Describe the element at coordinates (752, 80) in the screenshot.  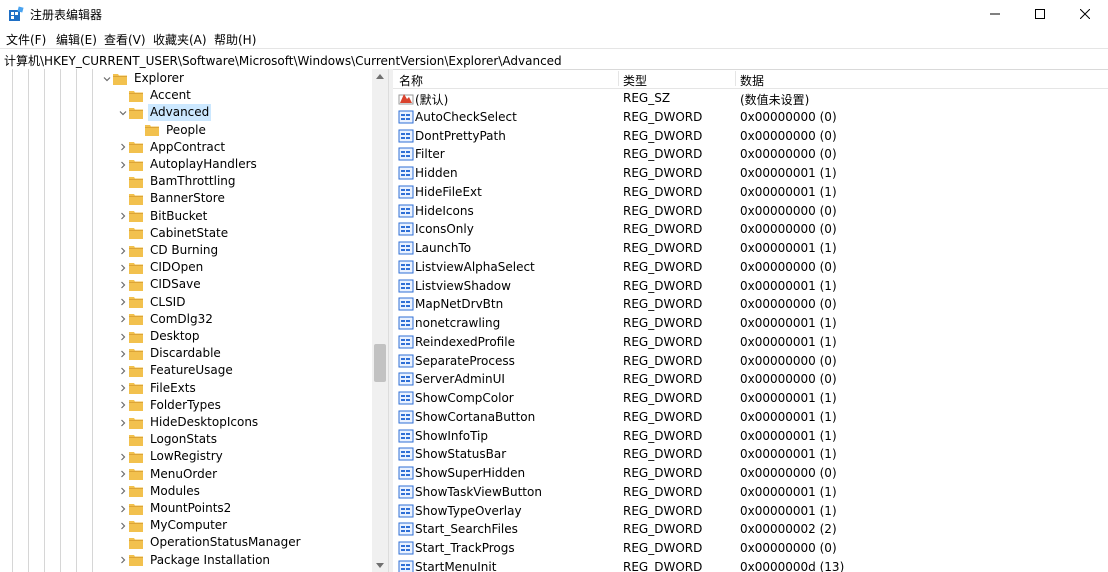
I see `column-header-data: 数据` at that location.